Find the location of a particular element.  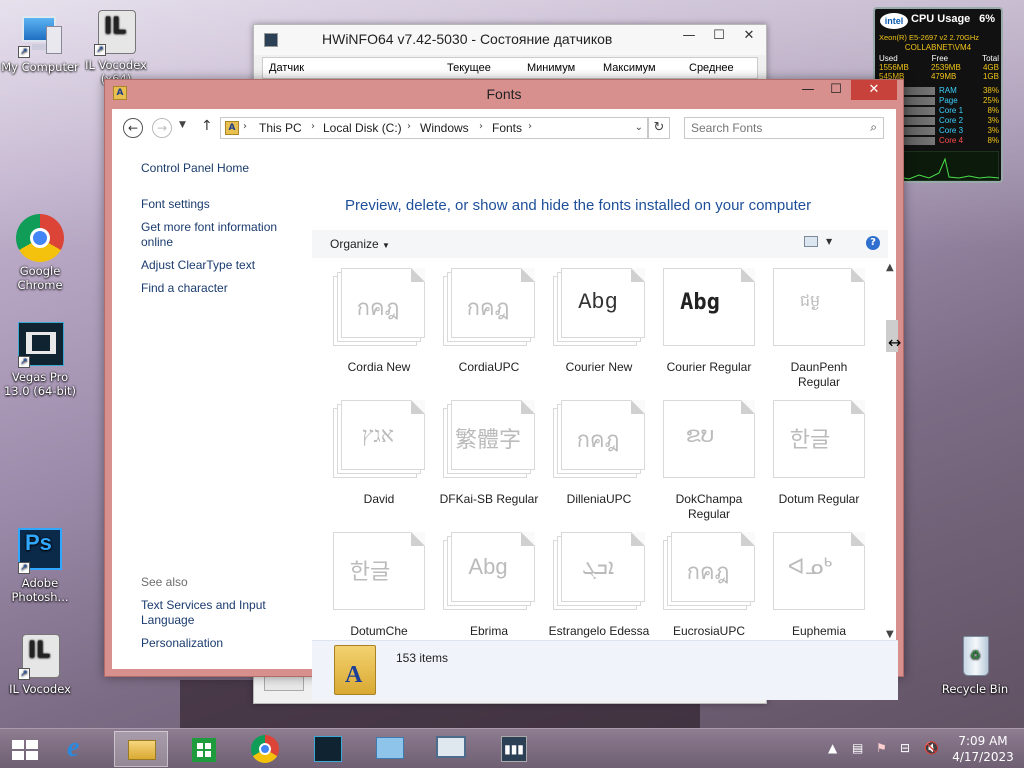

hwinfo-minimize-button: — is located at coordinates (689, 36).